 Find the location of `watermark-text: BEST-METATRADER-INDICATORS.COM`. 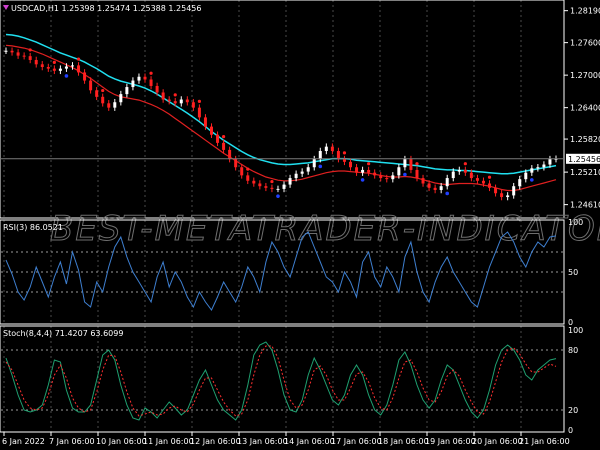

watermark-text: BEST-METATRADER-INDICATORS.COM is located at coordinates (325, 229).